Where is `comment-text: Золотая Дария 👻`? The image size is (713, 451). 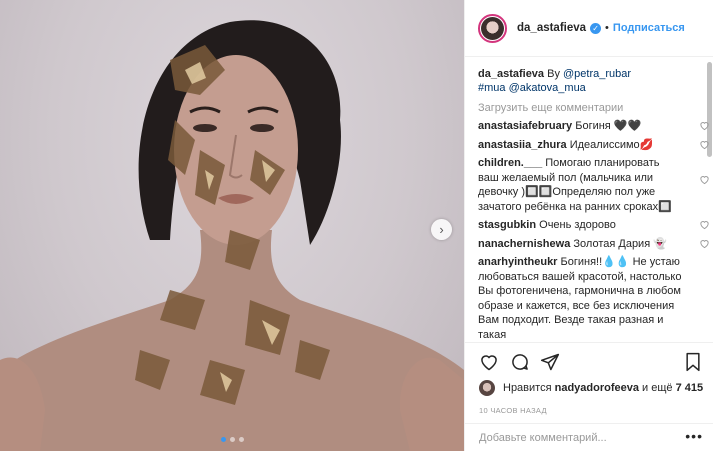
comment-text: Золотая Дария 👻 is located at coordinates (620, 243).